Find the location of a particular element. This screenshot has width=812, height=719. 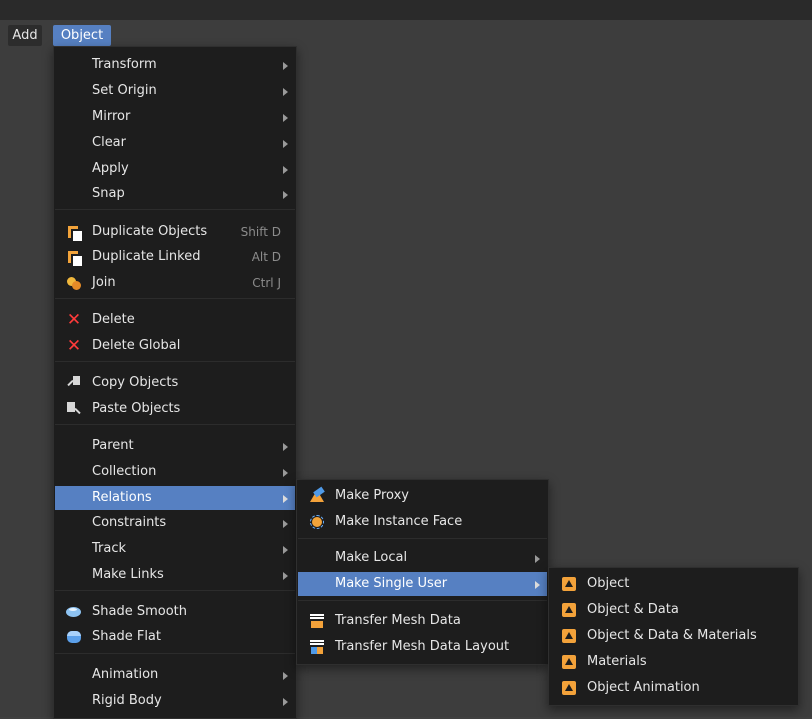

menu-item-join: Join Ctrl J is located at coordinates (175, 283).